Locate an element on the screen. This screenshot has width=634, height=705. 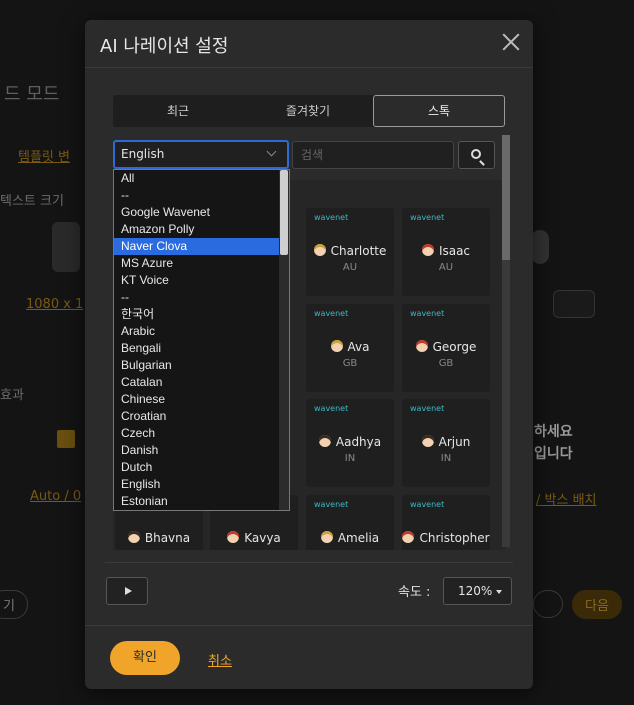
search-button is located at coordinates (476, 155).